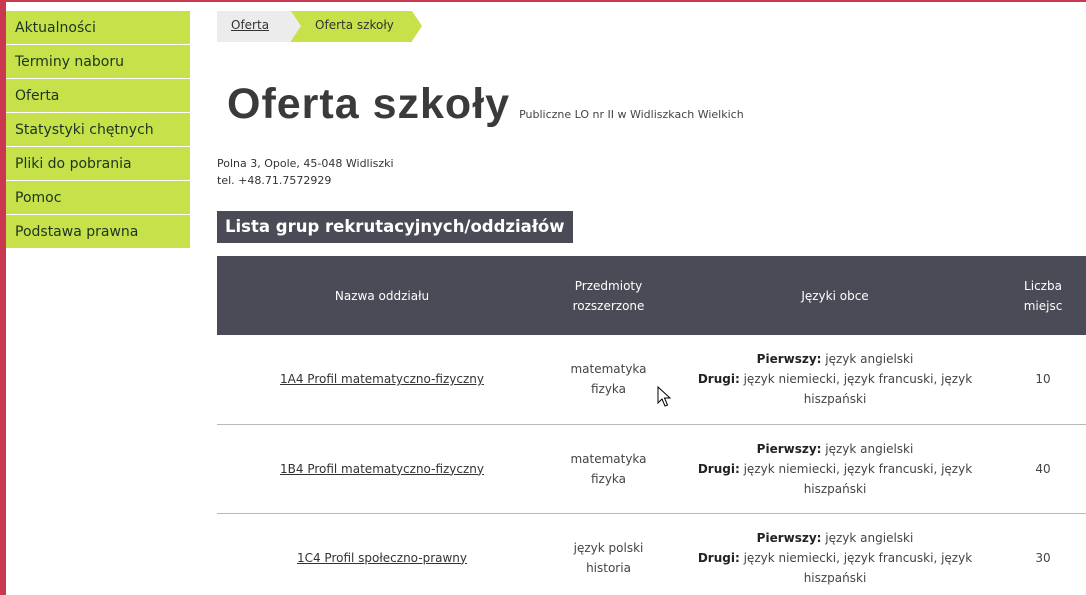 The width and height of the screenshot is (1086, 595). I want to click on row-name-cell: 1B4 Profil matematyczno-fizyczny, so click(382, 469).